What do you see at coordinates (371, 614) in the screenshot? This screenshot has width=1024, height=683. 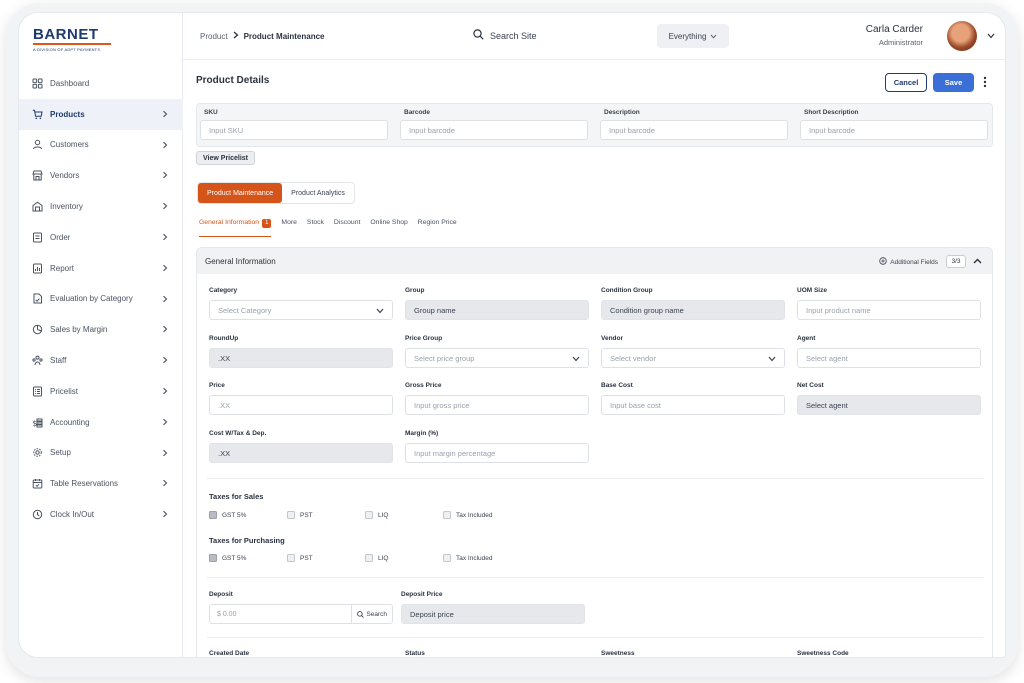 I see `deposit-search-button: Search` at bounding box center [371, 614].